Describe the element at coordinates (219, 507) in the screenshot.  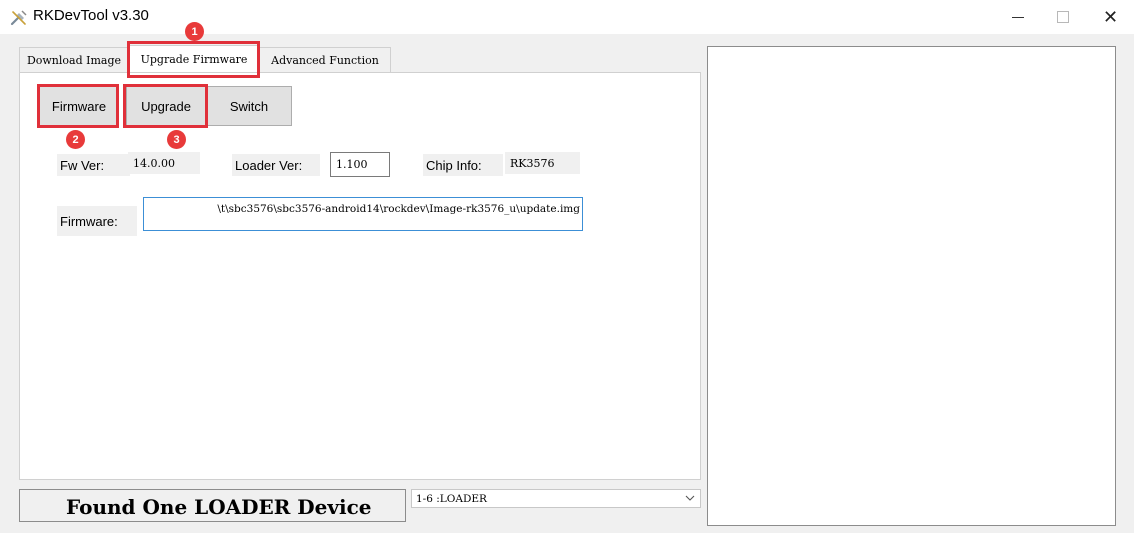
I see `device-status-text: Found One LOADER Device` at that location.